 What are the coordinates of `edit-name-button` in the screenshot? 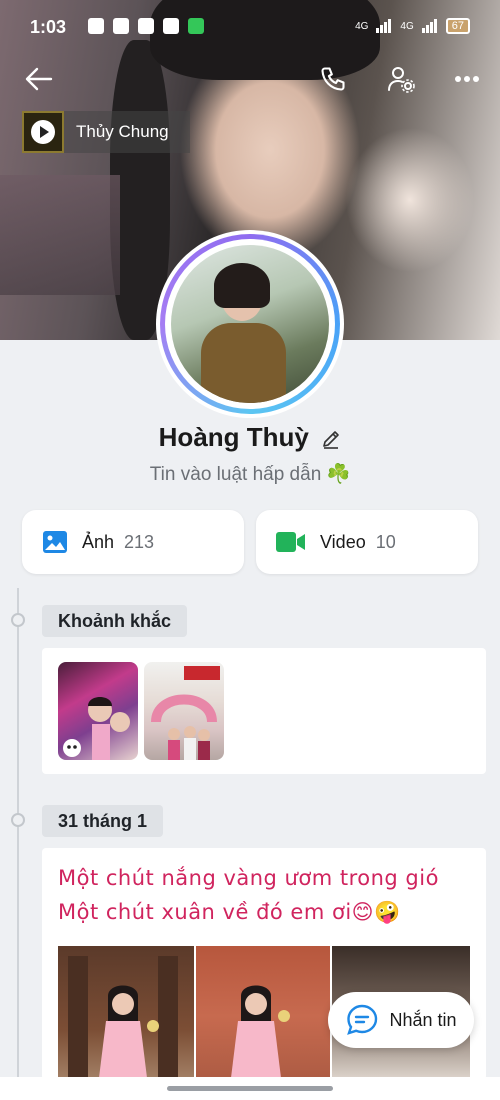 It's located at (331, 441).